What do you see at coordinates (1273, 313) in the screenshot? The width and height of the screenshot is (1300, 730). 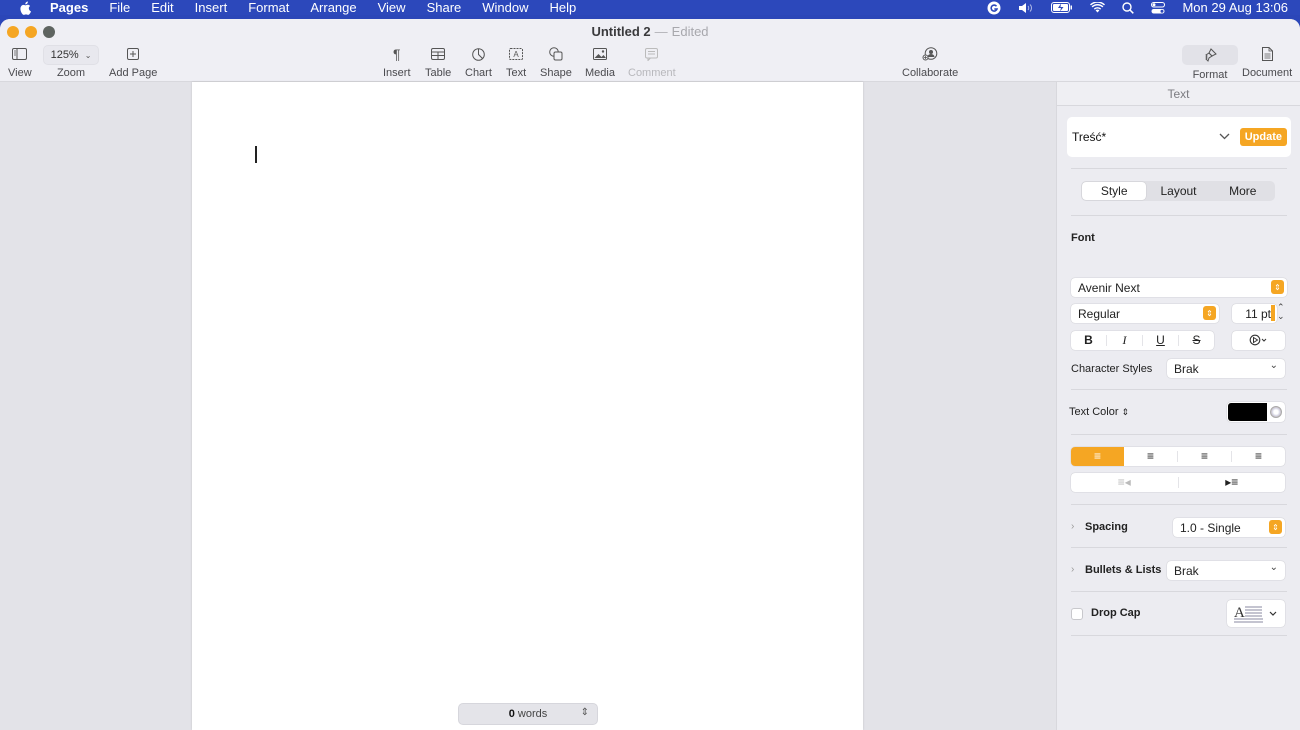 I see `font-size-focus-marker` at bounding box center [1273, 313].